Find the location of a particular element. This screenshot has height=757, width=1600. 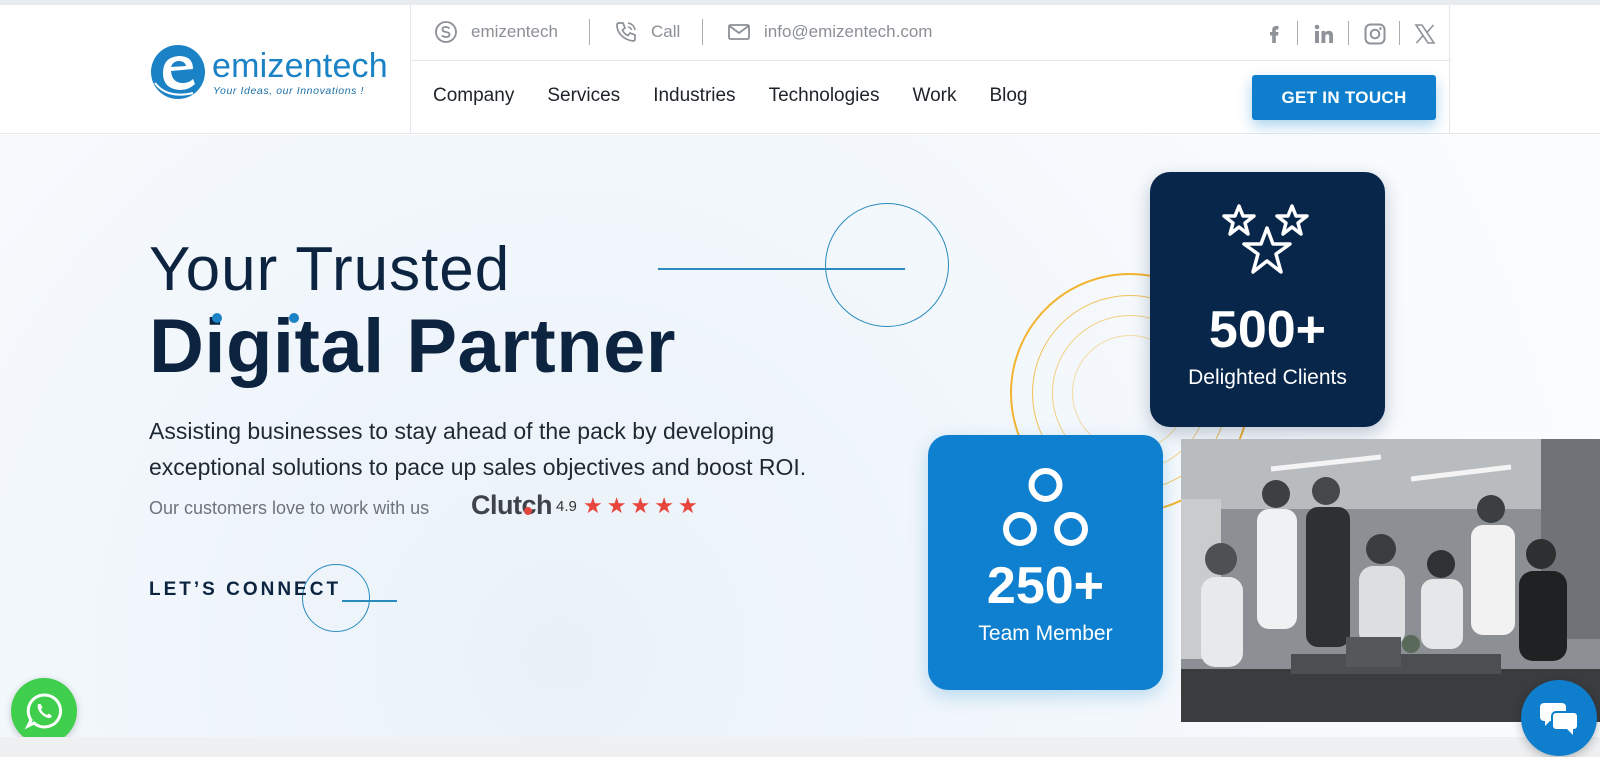

call-label: Call is located at coordinates (666, 31).